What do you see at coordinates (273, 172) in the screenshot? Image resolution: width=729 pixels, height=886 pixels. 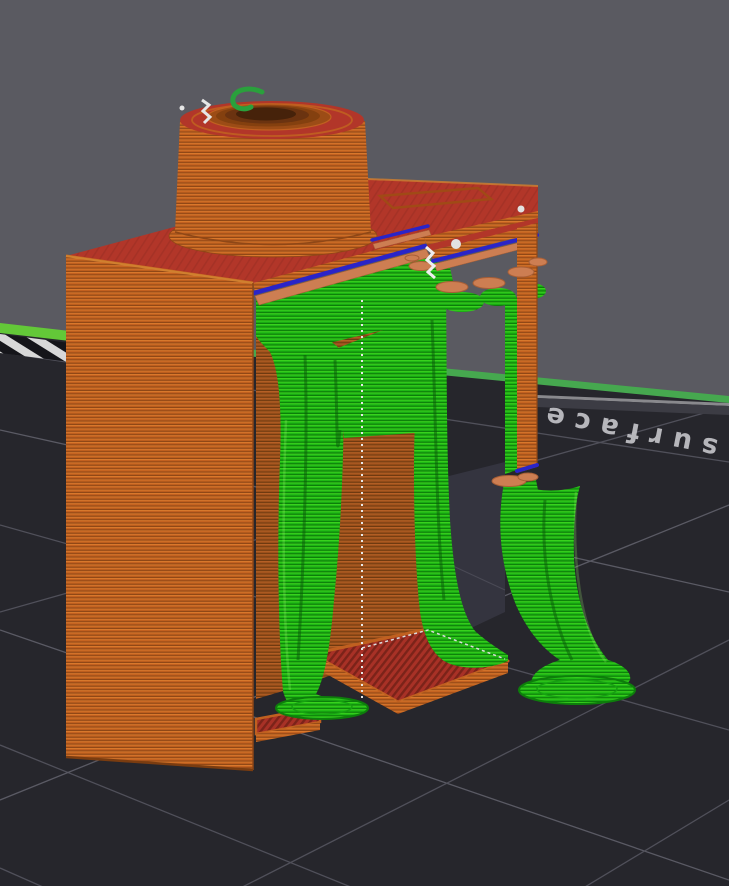 I see `cylinder-boss` at bounding box center [273, 172].